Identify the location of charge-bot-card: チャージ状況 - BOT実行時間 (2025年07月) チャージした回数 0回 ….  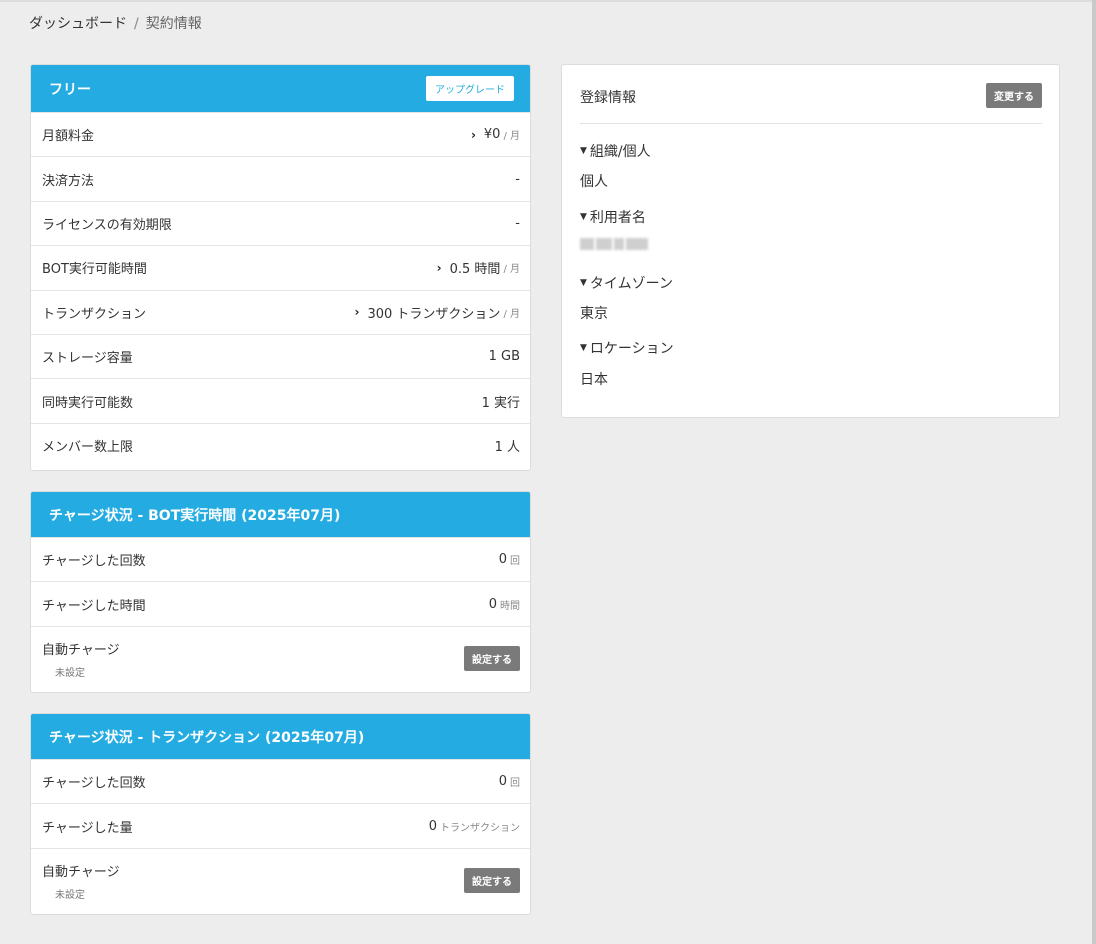
(280, 592).